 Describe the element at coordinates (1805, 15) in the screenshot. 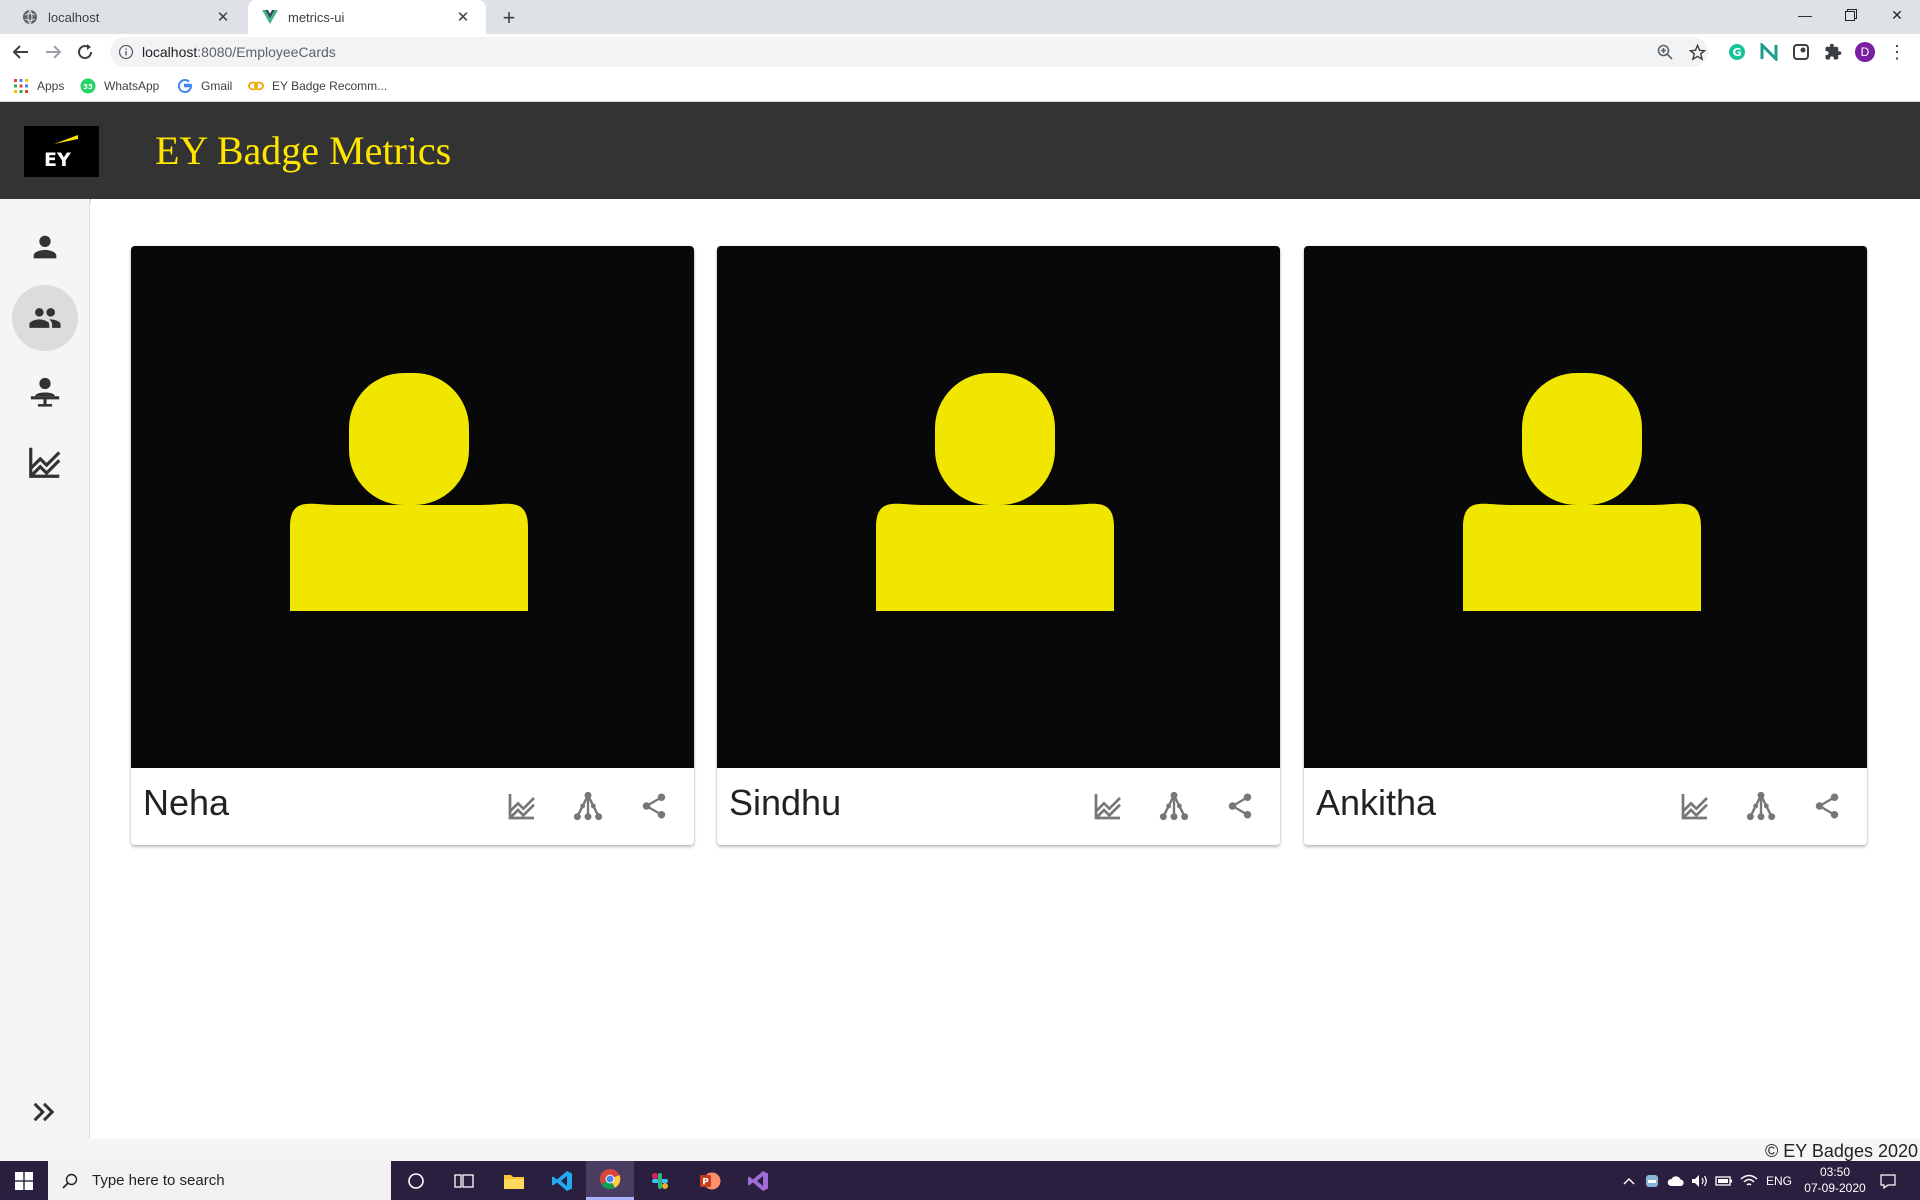

I see `minimize-icon: —` at that location.